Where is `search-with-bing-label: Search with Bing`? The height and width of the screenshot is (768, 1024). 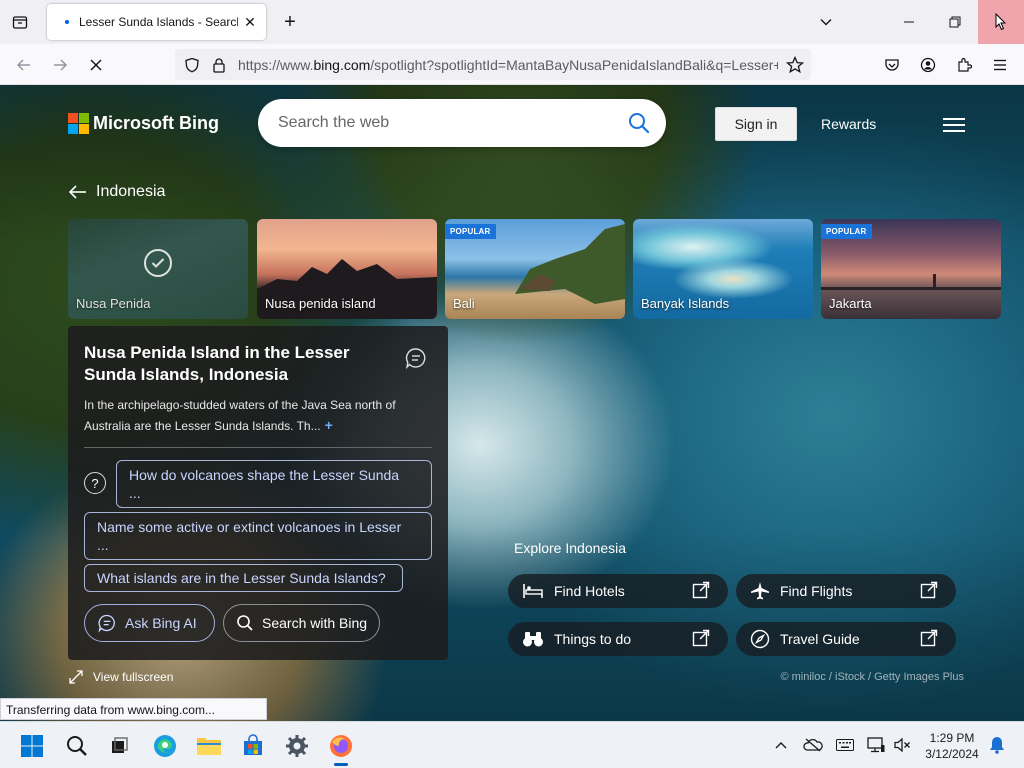
search-with-bing-label: Search with Bing is located at coordinates (315, 623).